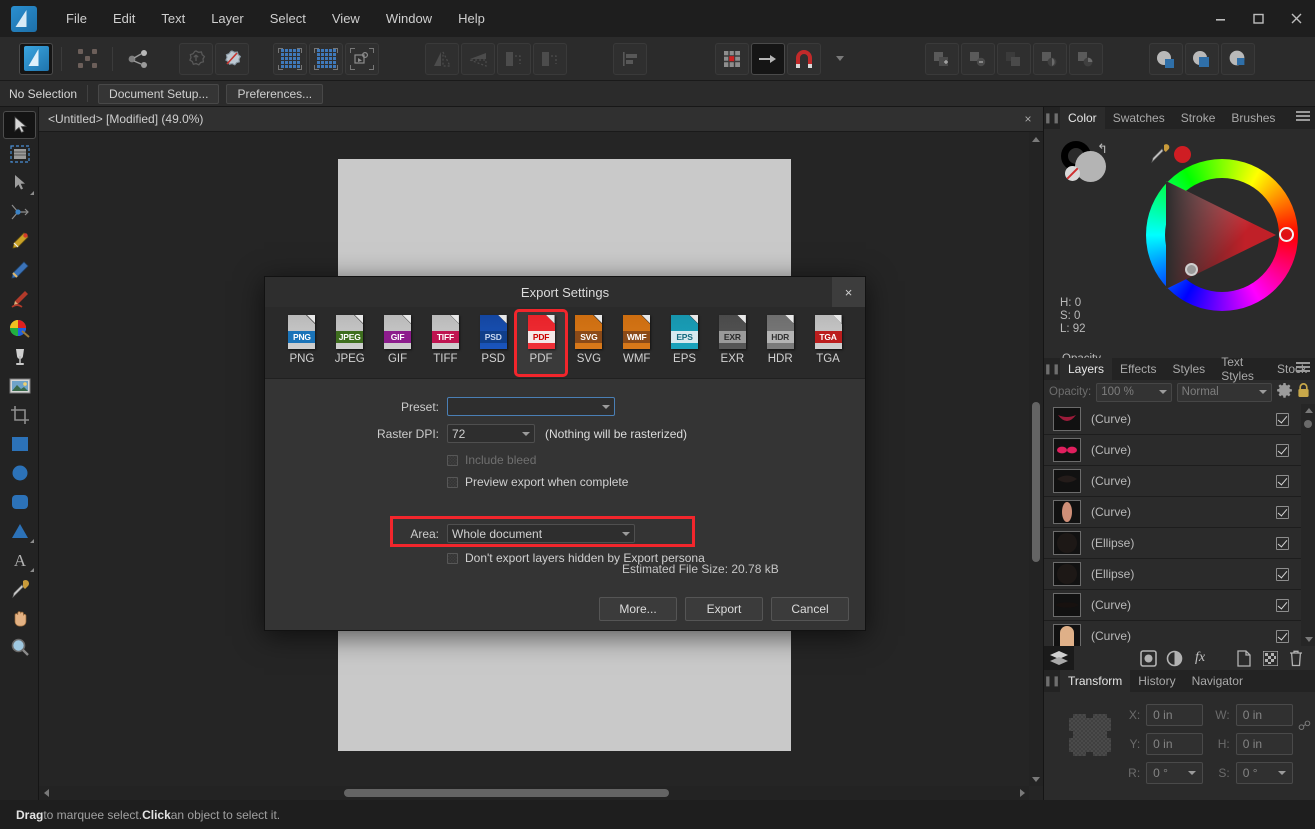 Image resolution: width=1315 pixels, height=829 pixels. Describe the element at coordinates (506, 793) in the screenshot. I see `horizontal-scroll-thumb` at that location.